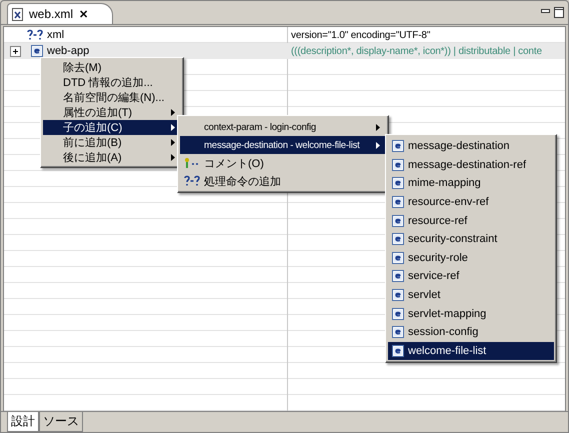 The width and height of the screenshot is (569, 433). What do you see at coordinates (15, 51) in the screenshot?
I see `expand-toggle` at bounding box center [15, 51].